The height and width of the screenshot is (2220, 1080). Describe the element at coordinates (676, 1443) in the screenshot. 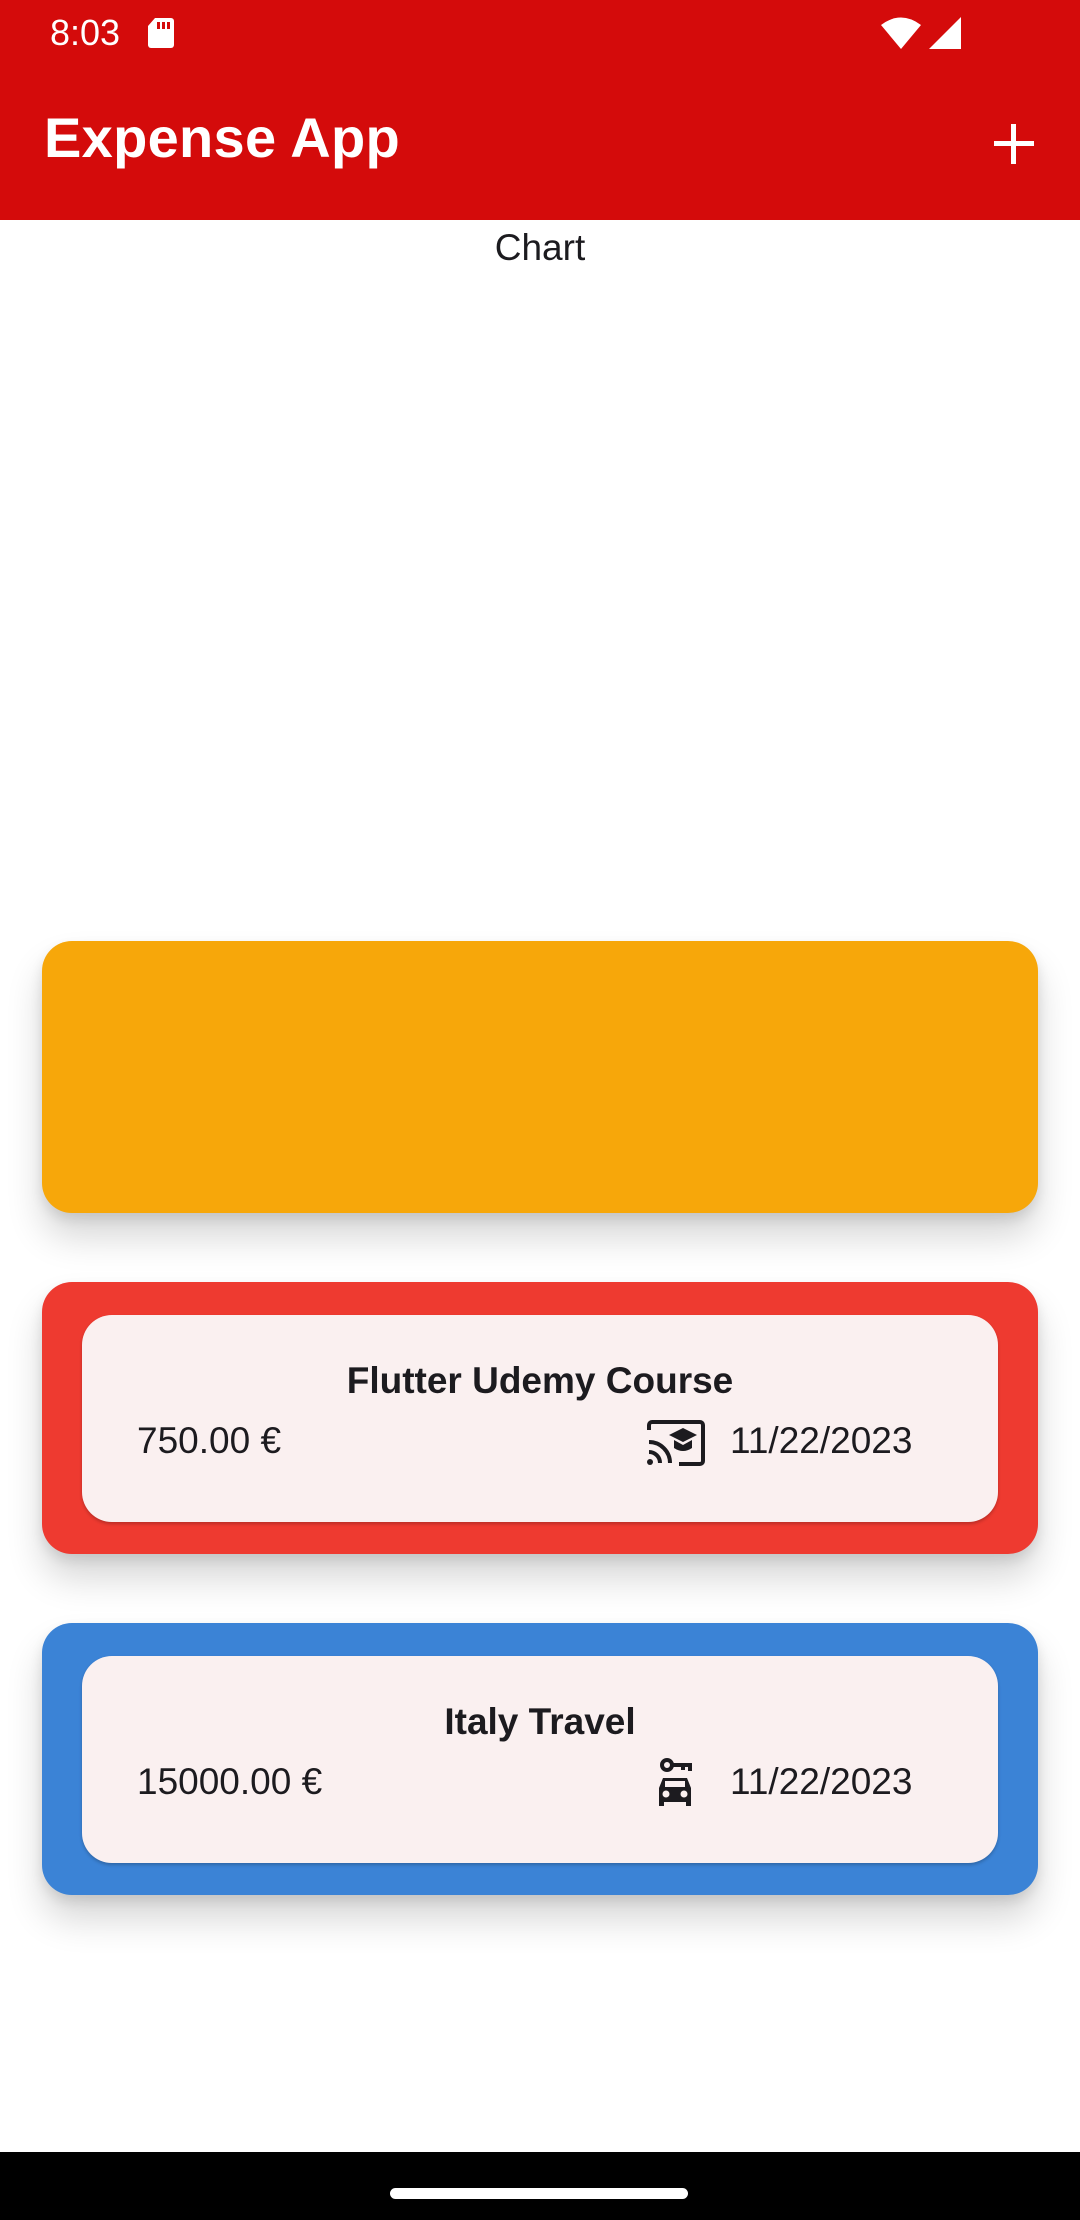

I see `cast-for-education-icon` at that location.